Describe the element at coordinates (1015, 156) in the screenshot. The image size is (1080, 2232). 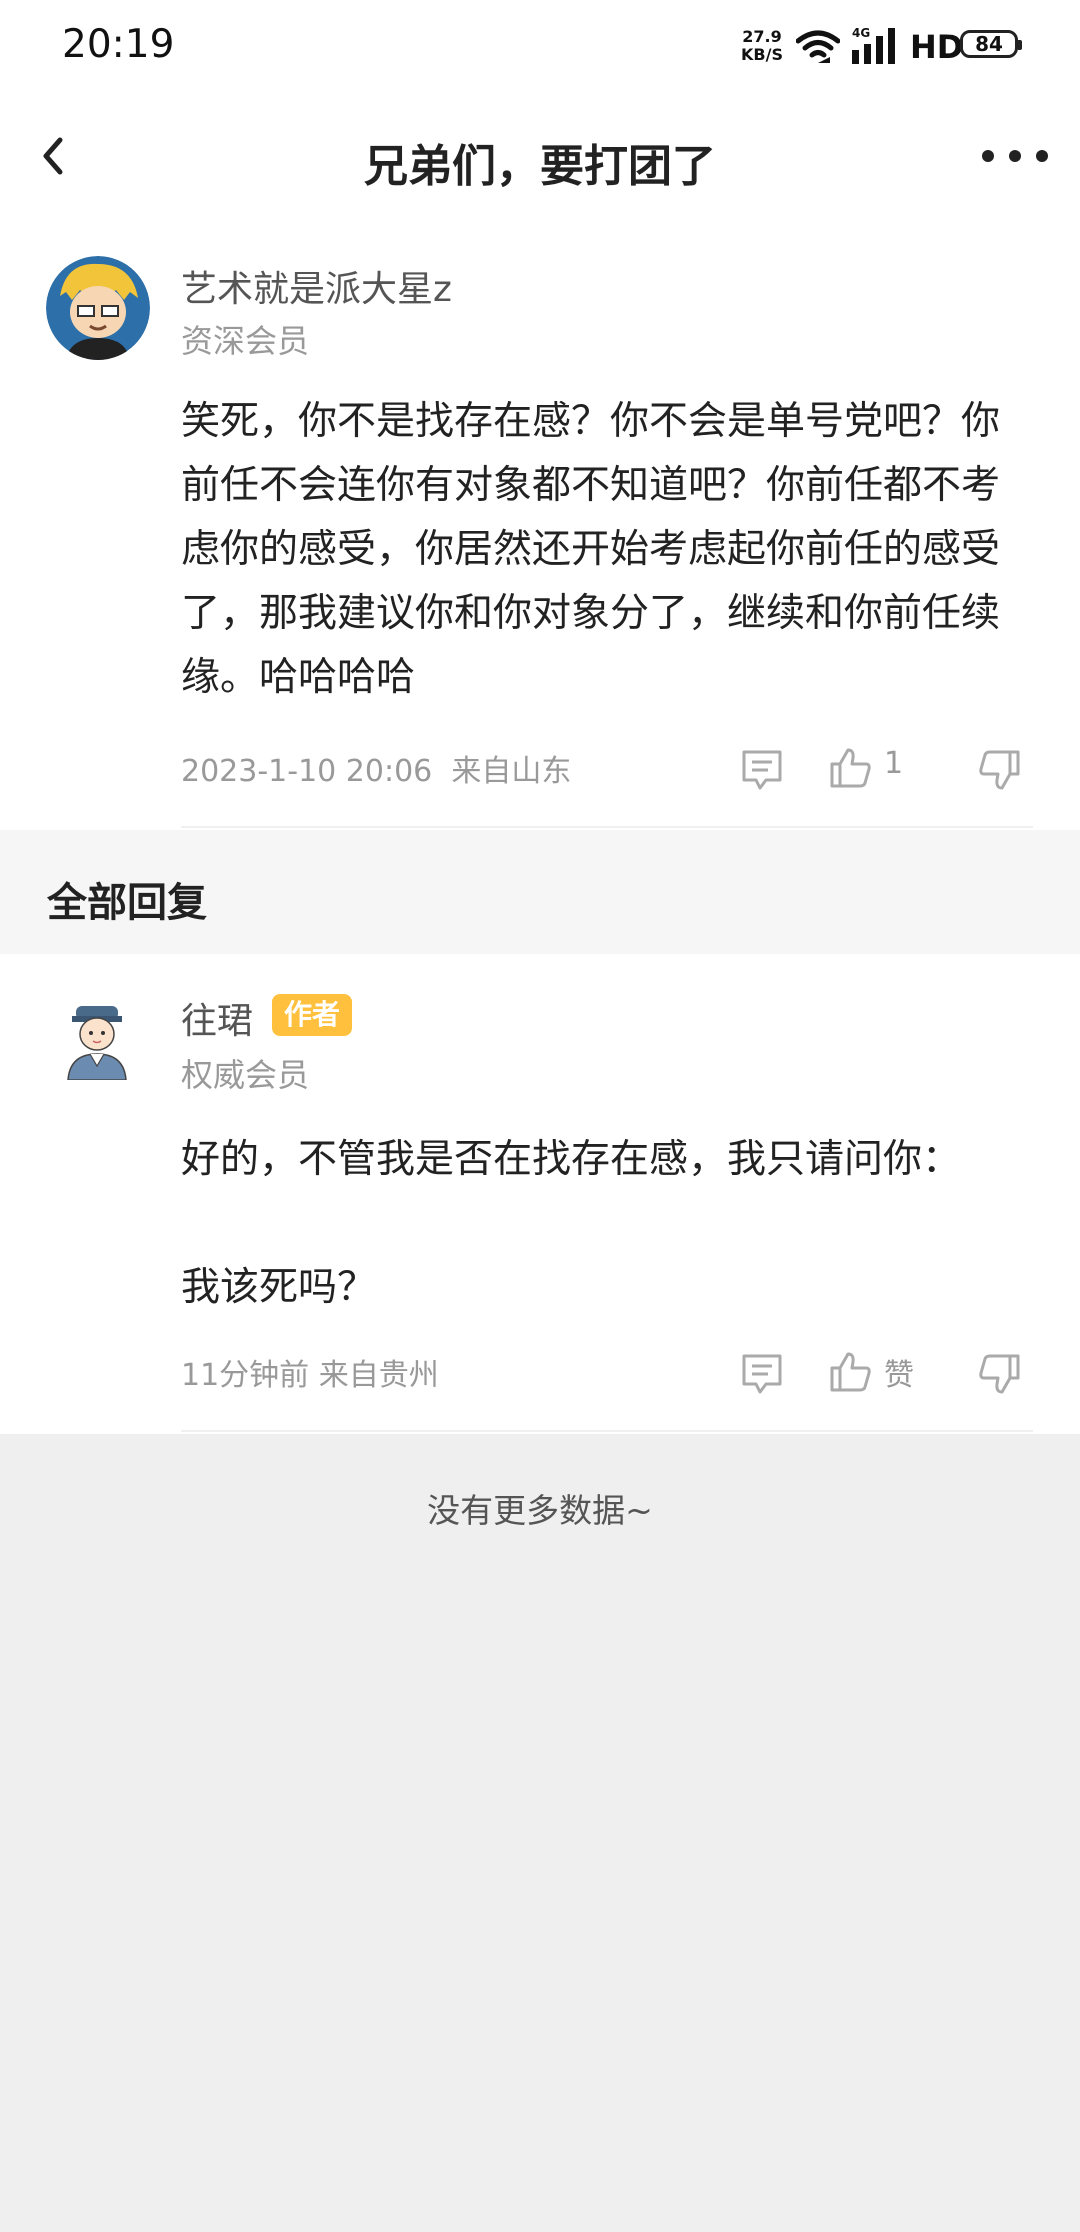
I see `more-options-icon` at that location.